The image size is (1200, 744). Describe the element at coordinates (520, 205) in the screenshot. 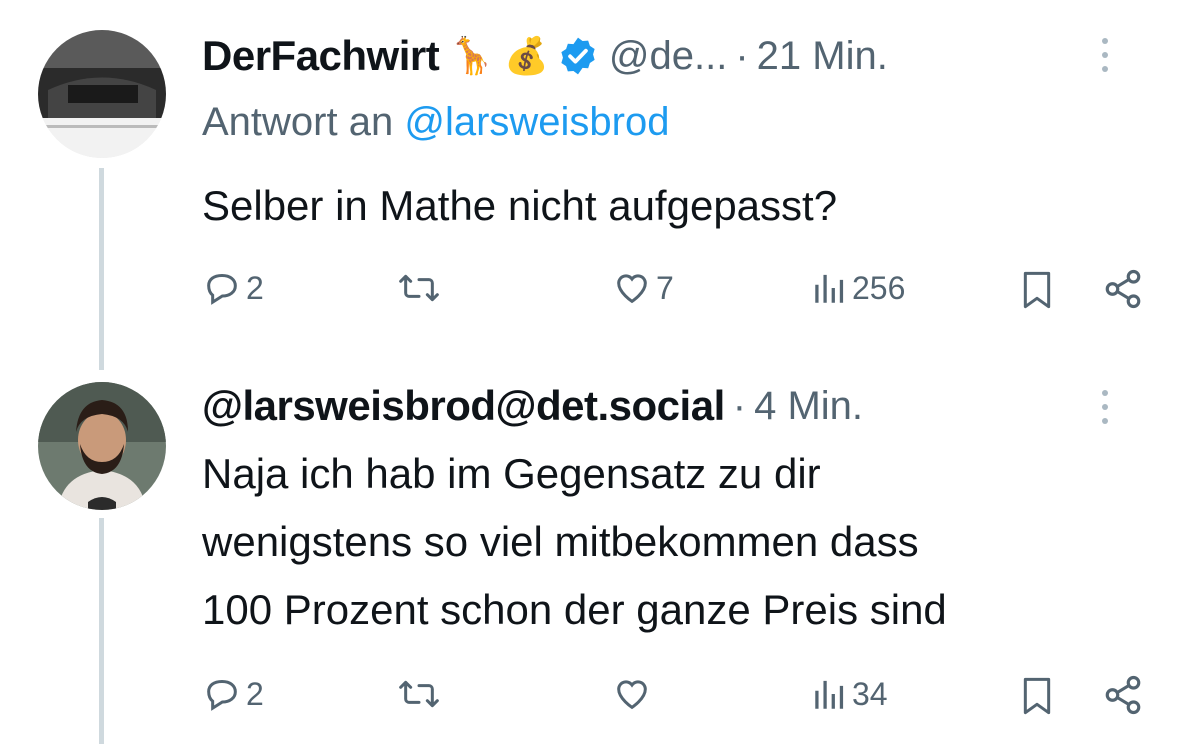

I see `tweet-text: Selber in Mathe nicht aufgepasst?` at that location.